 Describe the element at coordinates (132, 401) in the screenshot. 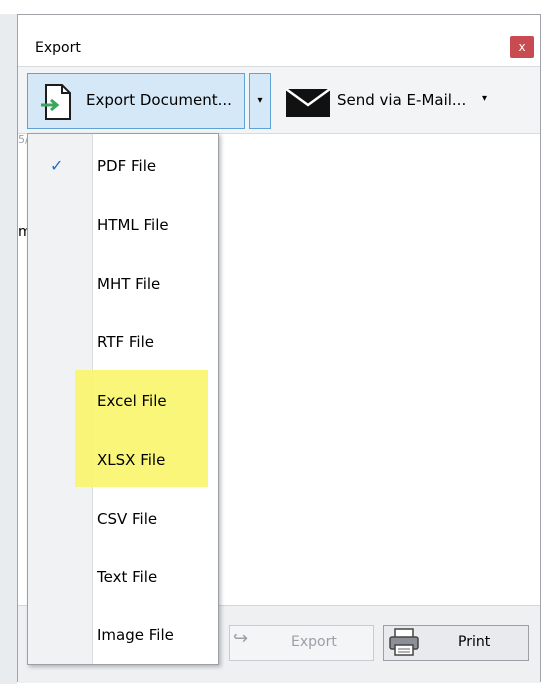

I see `menu-item-excel-file: Excel File` at that location.